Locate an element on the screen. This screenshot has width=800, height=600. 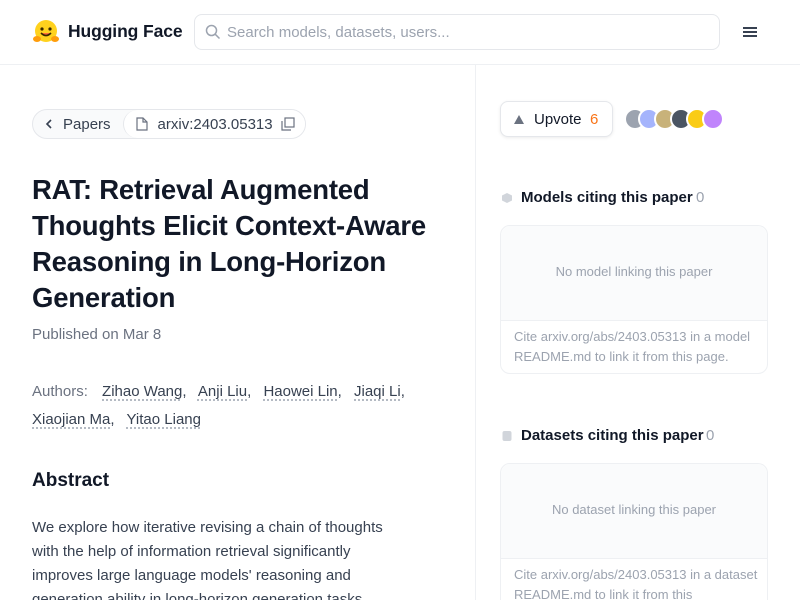
author-link: Zihao Wang is located at coordinates (142, 391).